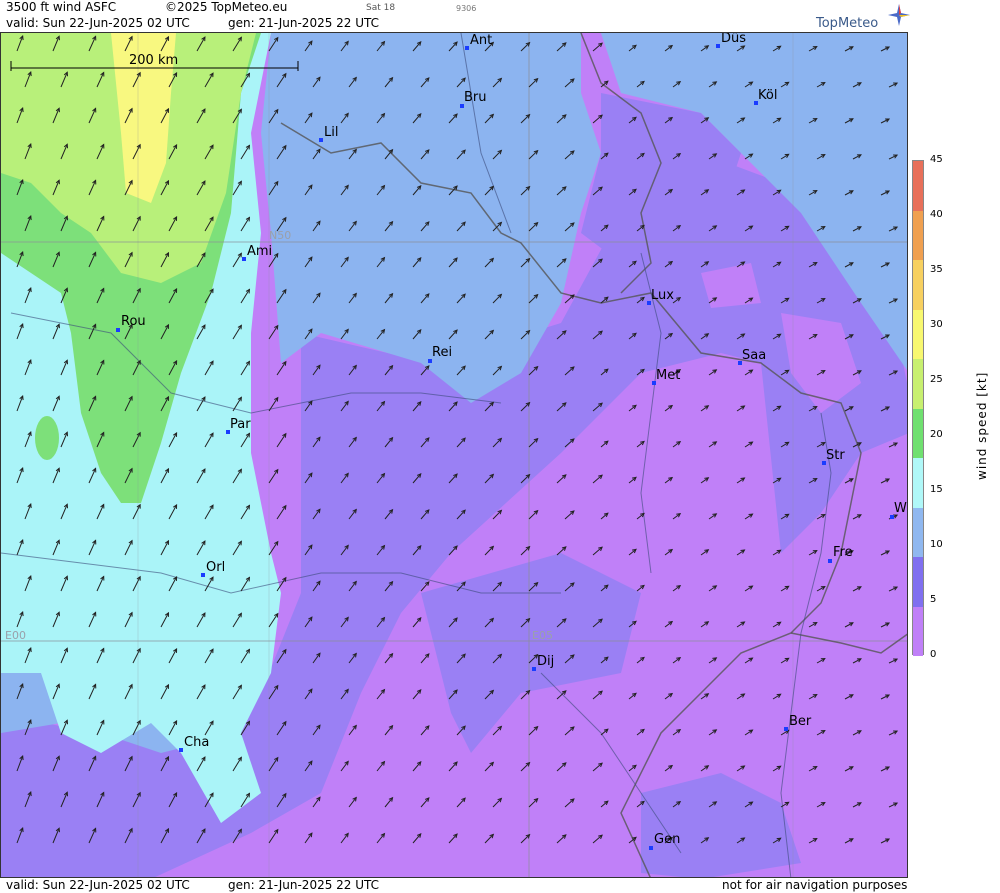  What do you see at coordinates (481, 40) in the screenshot?
I see `city-label: Ant` at bounding box center [481, 40].